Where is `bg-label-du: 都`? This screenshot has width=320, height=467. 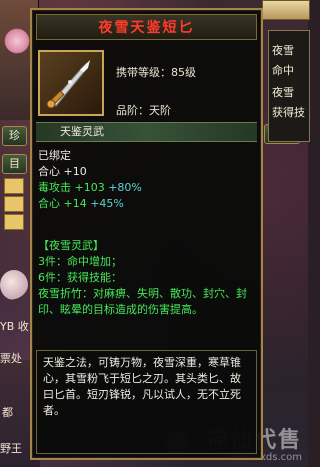 bg-label-du: 都 is located at coordinates (7, 412).